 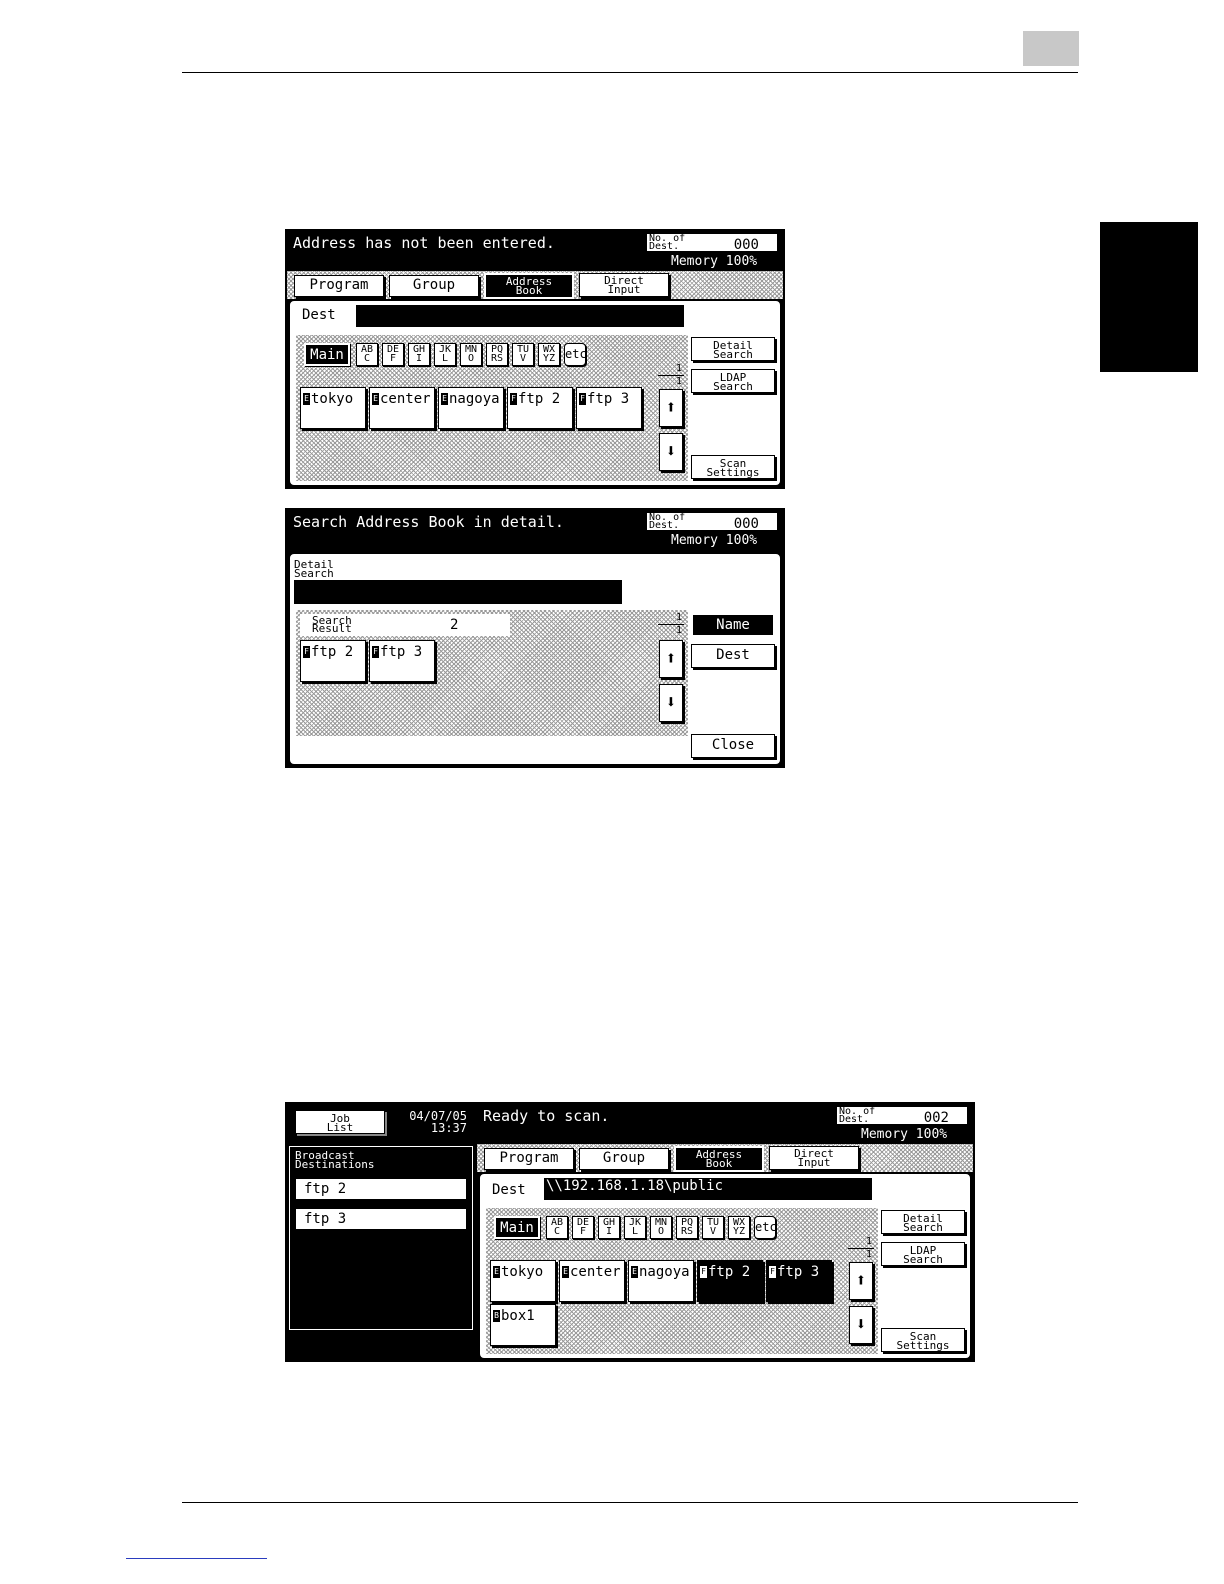 I want to click on detail-search-field, so click(x=458, y=592).